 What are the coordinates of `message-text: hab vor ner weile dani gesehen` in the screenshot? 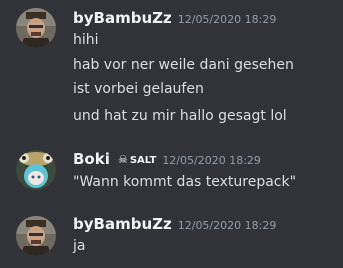 It's located at (183, 65).